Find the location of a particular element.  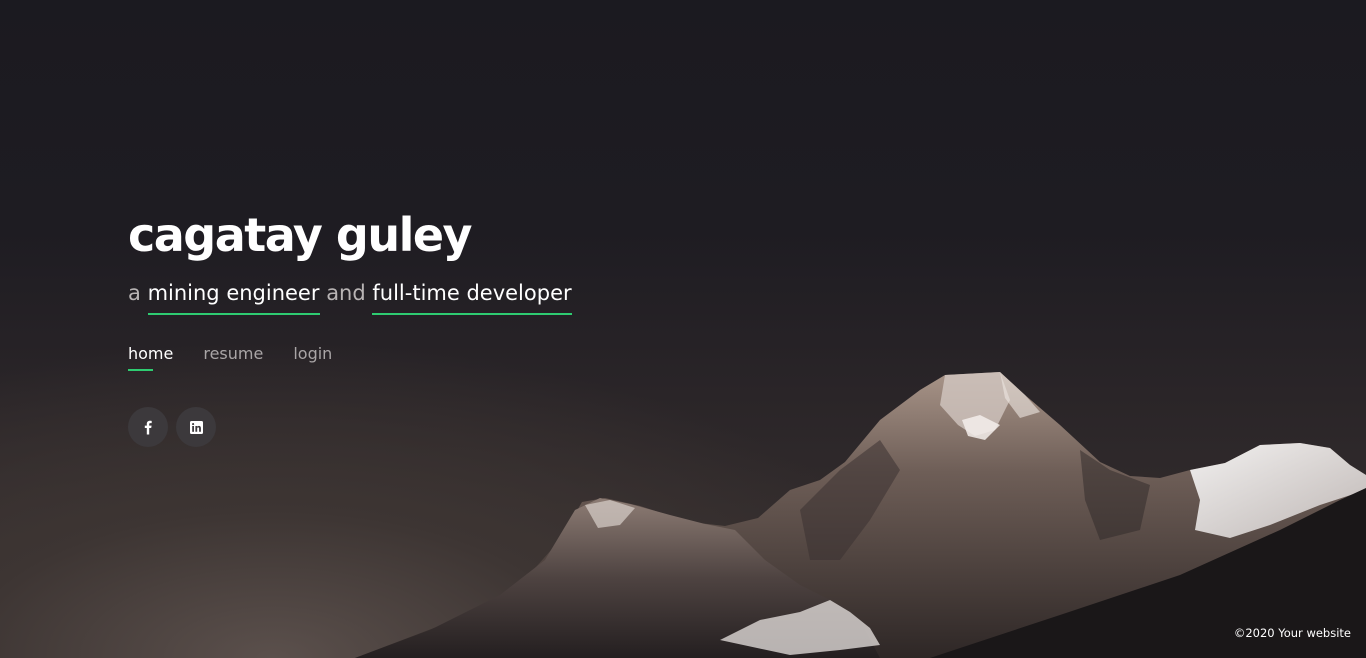

tagline-prefix: a is located at coordinates (134, 293).